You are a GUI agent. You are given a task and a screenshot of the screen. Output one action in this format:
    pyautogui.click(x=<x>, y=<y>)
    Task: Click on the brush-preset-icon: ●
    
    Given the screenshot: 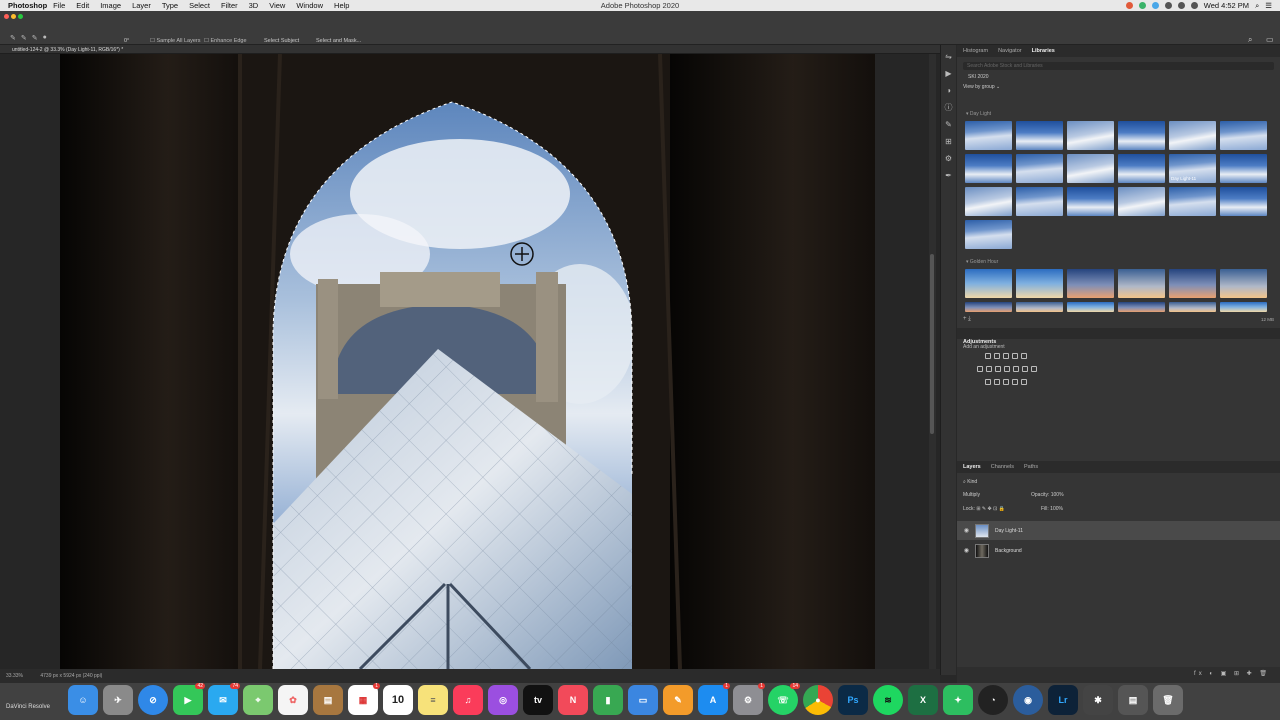 What is the action you would take?
    pyautogui.click(x=45, y=38)
    